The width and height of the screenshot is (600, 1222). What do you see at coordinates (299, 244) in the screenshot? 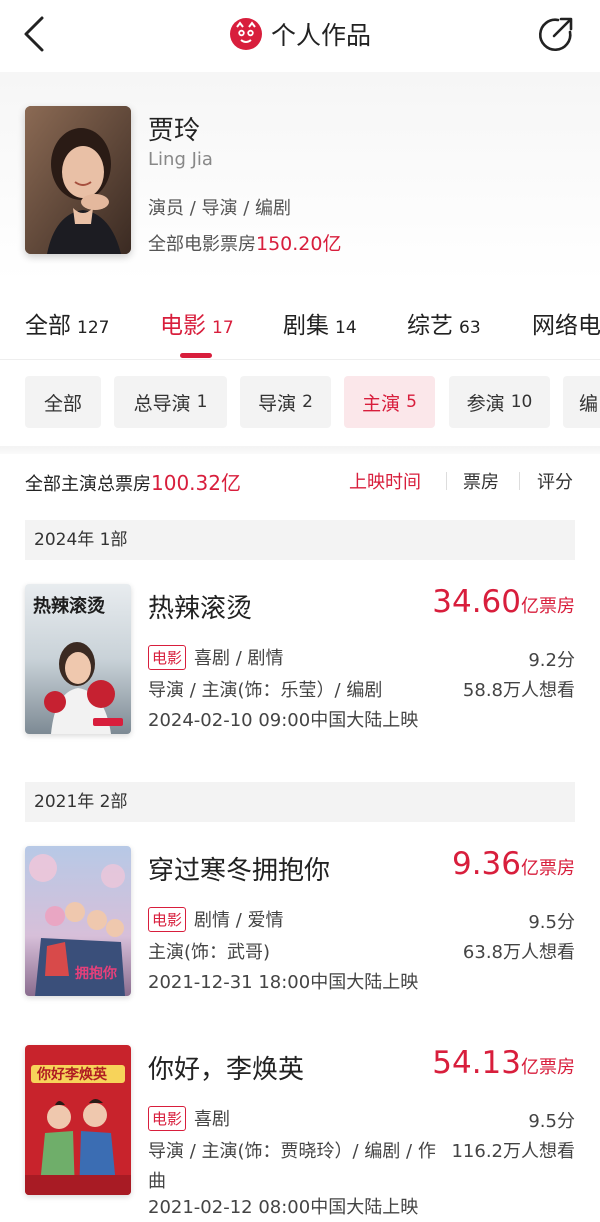
I see `total-box-office-value: 150.20亿` at bounding box center [299, 244].